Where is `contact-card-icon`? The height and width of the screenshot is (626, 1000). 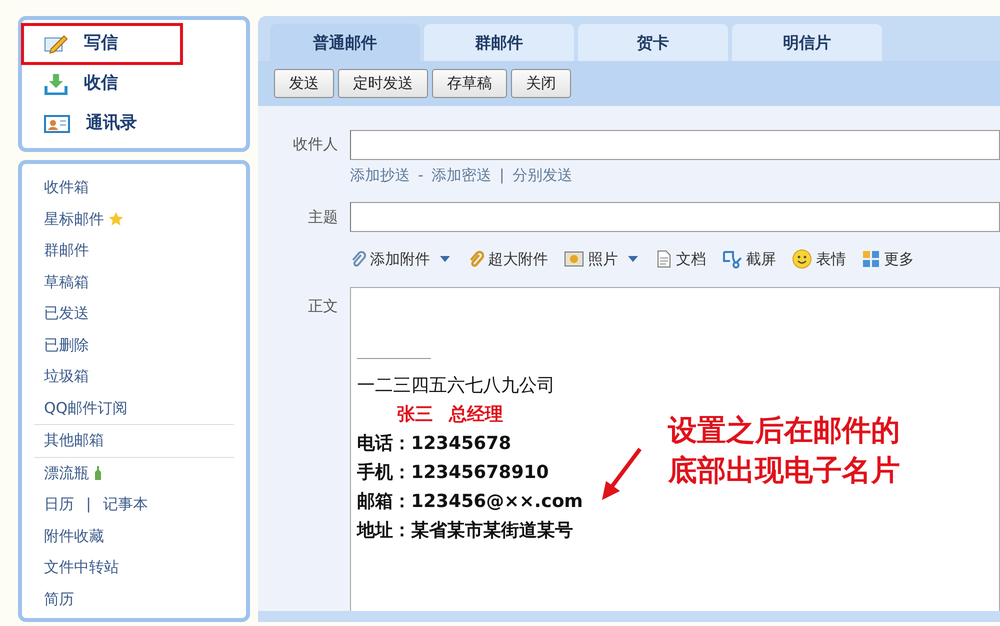
contact-card-icon is located at coordinates (57, 124).